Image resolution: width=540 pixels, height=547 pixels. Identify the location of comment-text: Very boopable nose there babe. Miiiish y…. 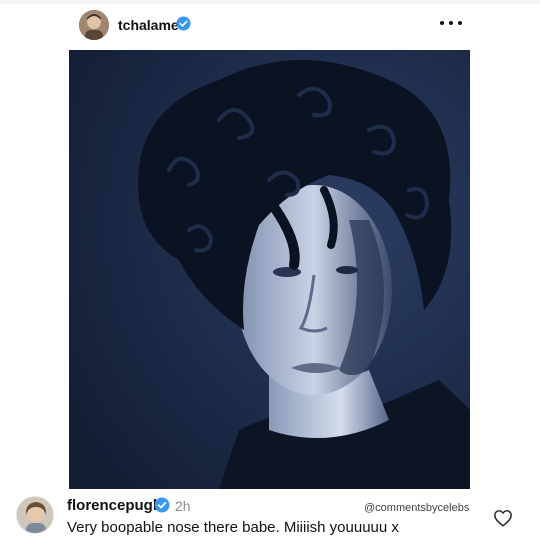
(233, 527).